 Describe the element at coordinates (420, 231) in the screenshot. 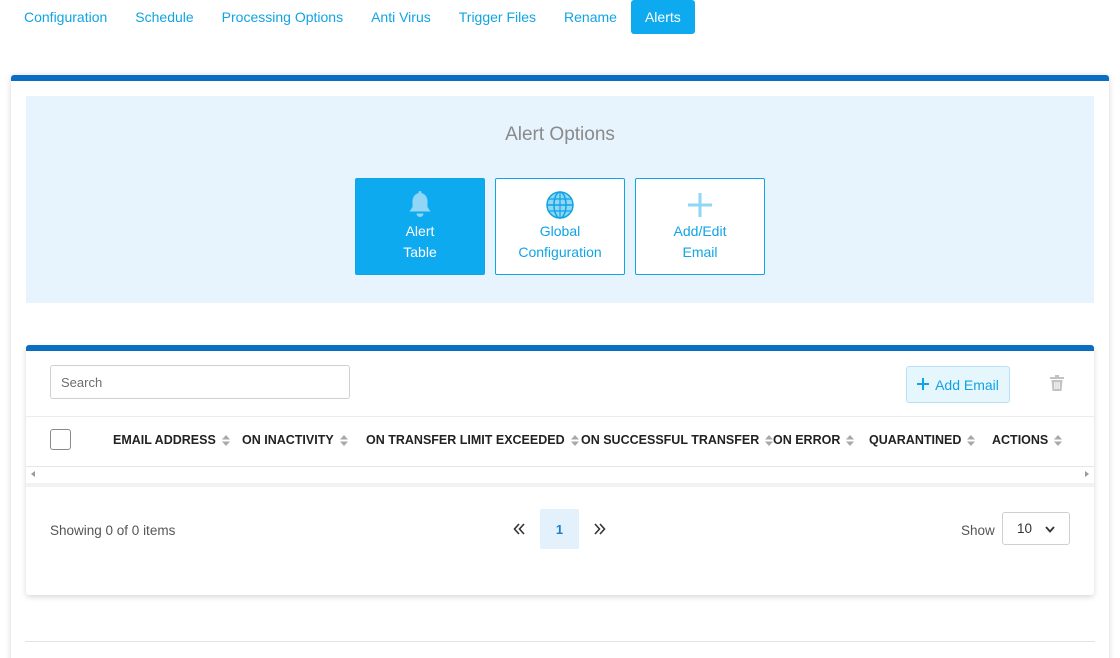

I see `alert-table-label-line1: Alert` at that location.